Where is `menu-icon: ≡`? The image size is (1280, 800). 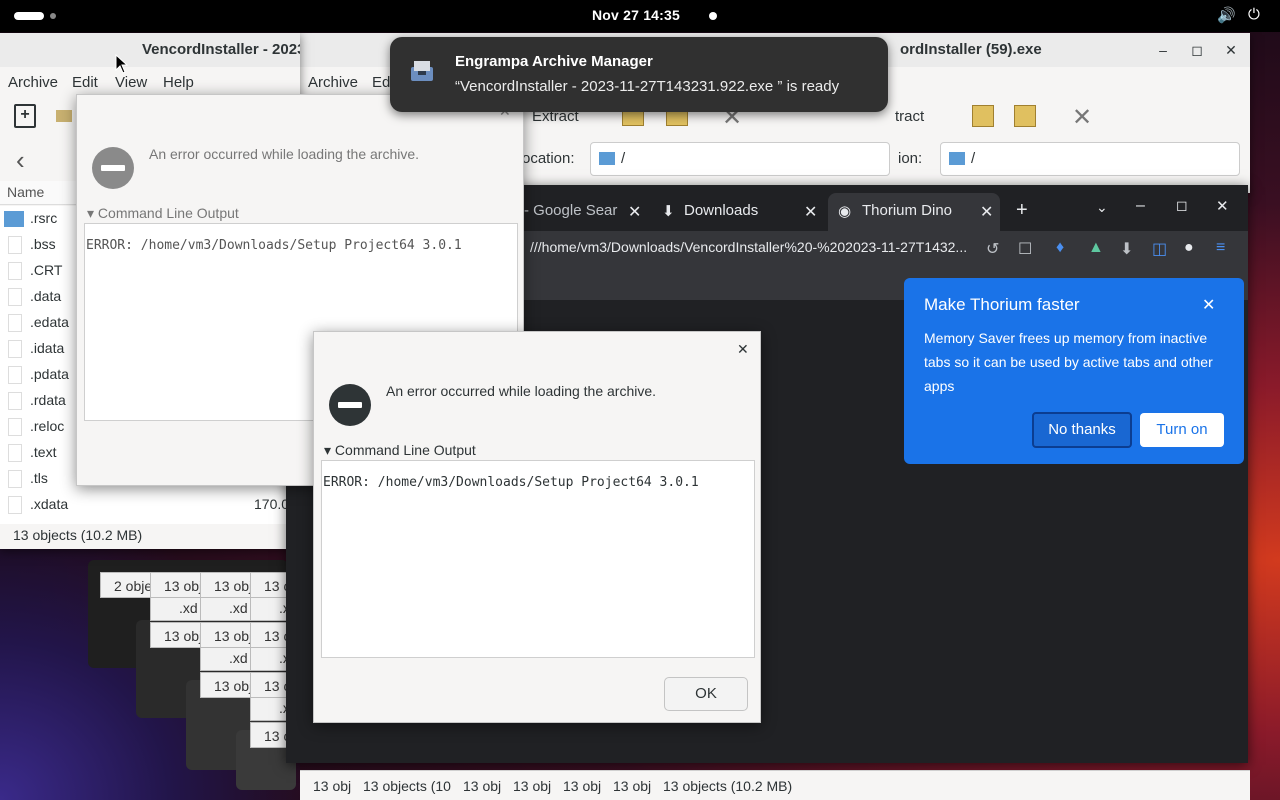
menu-icon: ≡ is located at coordinates (1220, 248).